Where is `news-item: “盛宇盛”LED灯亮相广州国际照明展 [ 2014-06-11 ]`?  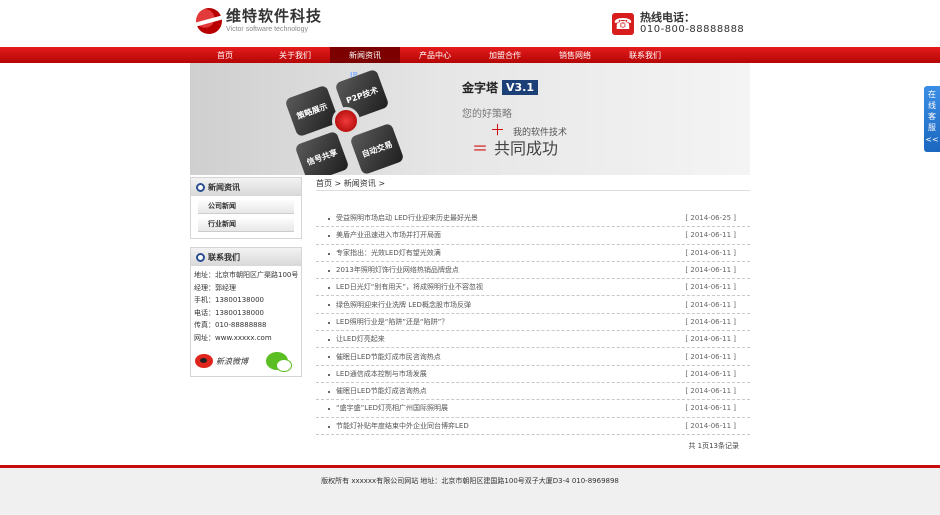 news-item: “盛宇盛”LED灯亮相广州国际照明展 [ 2014-06-11 ] is located at coordinates (533, 409).